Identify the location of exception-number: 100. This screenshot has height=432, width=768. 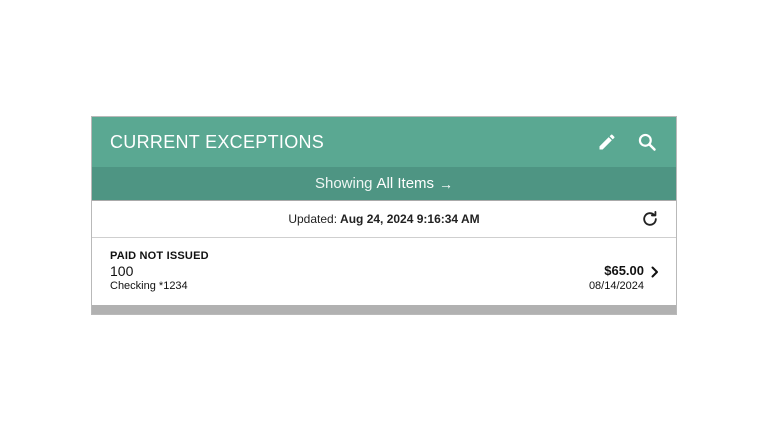
(122, 271).